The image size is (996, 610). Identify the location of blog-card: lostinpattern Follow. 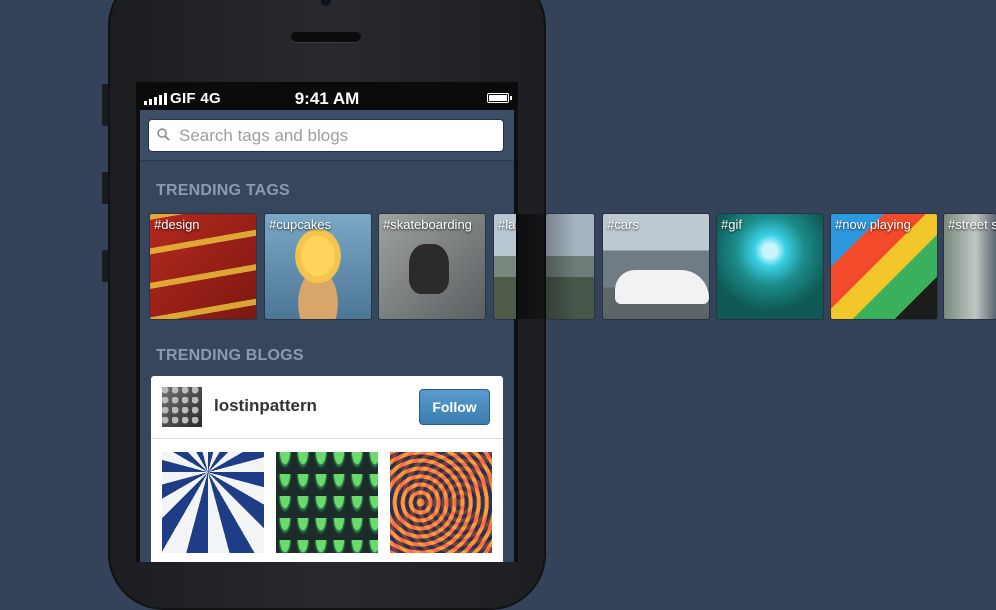
(327, 469).